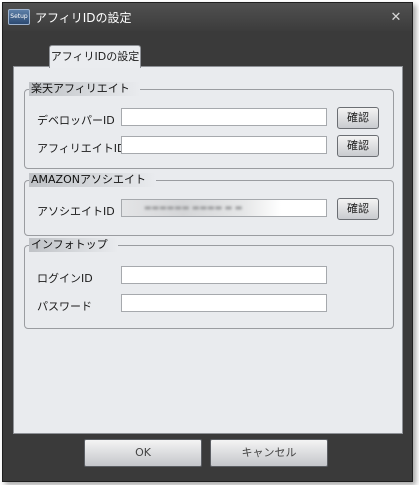 The height and width of the screenshot is (485, 419). What do you see at coordinates (76, 120) in the screenshot?
I see `developer-id-label: デベロッパーID` at bounding box center [76, 120].